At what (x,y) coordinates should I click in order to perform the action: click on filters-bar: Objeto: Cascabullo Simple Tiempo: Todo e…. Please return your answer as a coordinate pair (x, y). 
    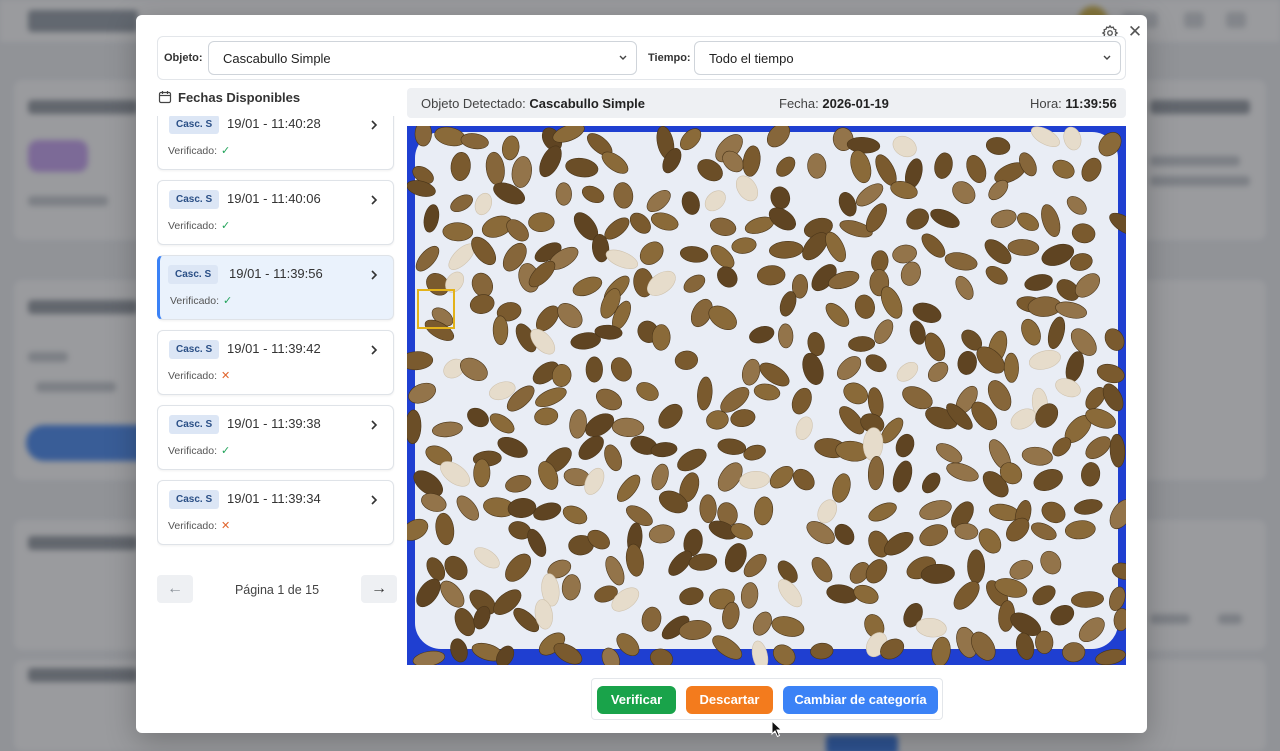
    Looking at the image, I should click on (641, 58).